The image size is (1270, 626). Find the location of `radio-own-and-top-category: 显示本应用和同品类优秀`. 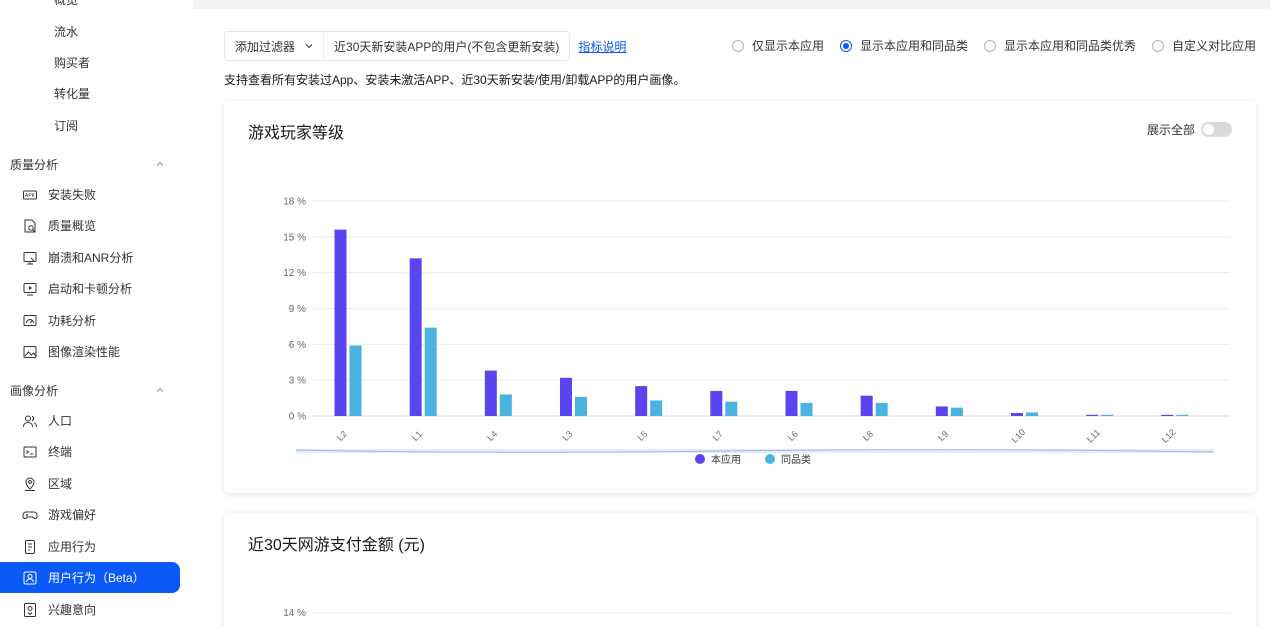

radio-own-and-top-category: 显示本应用和同品类优秀 is located at coordinates (1059, 45).